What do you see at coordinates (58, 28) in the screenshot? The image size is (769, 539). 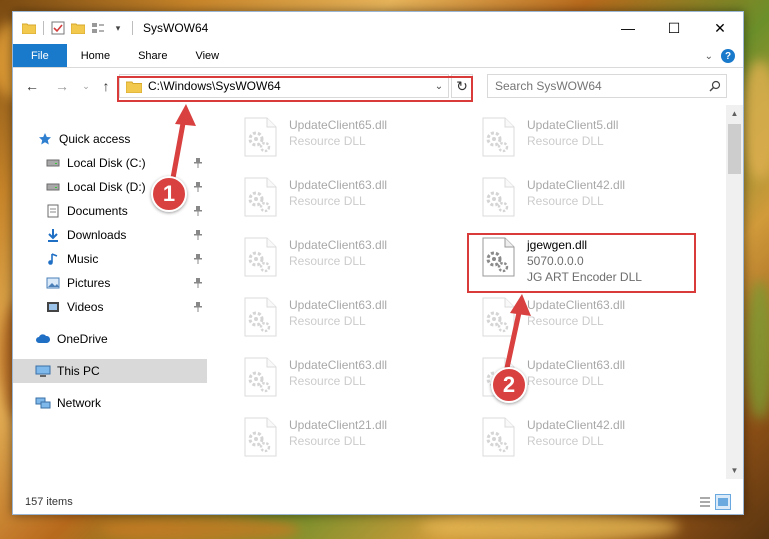 I see `properties-icon` at bounding box center [58, 28].